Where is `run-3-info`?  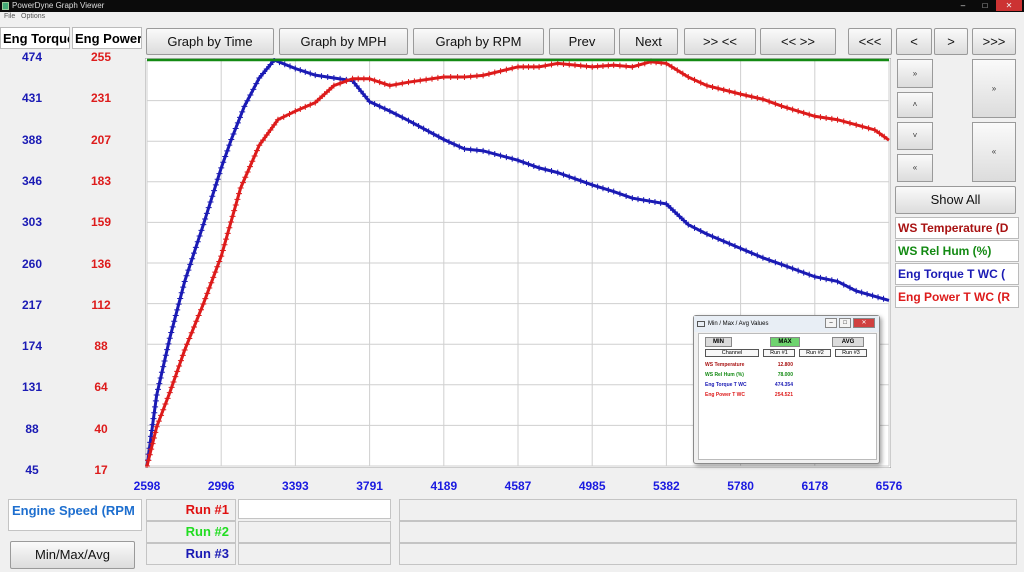
run-3-info is located at coordinates (708, 554).